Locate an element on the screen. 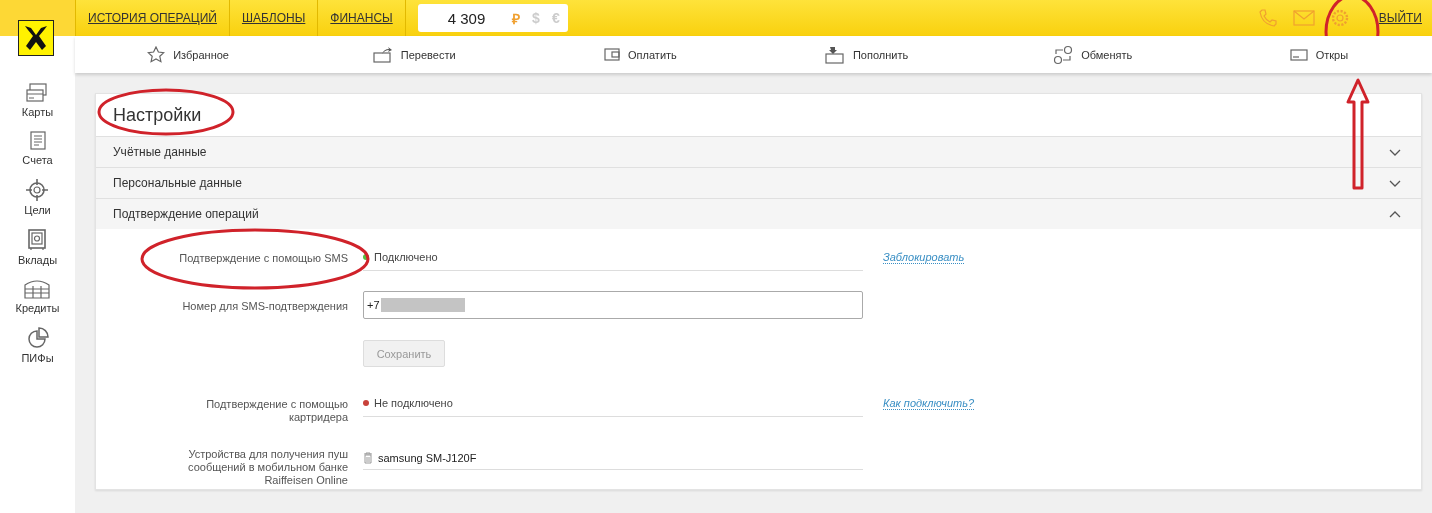 This screenshot has height=513, width=1432. phone-input: +7 is located at coordinates (613, 305).